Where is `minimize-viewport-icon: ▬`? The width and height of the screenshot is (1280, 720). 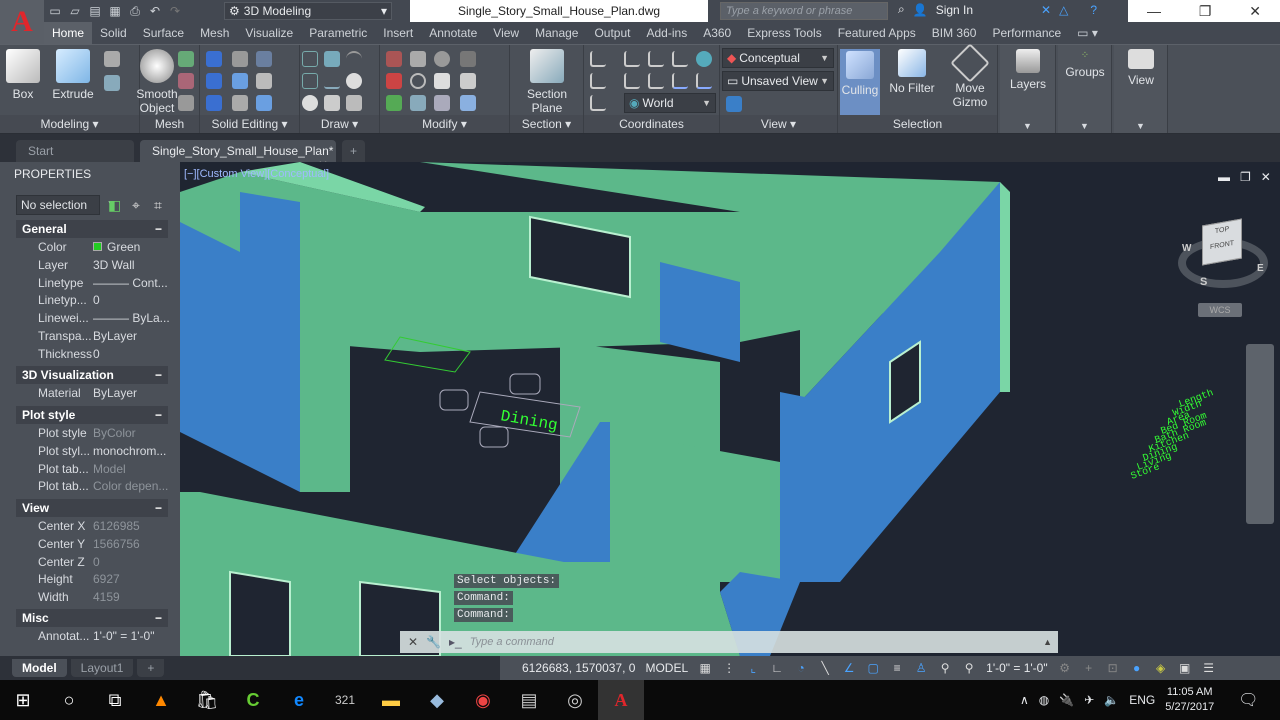 minimize-viewport-icon: ▬ is located at coordinates (1224, 177).